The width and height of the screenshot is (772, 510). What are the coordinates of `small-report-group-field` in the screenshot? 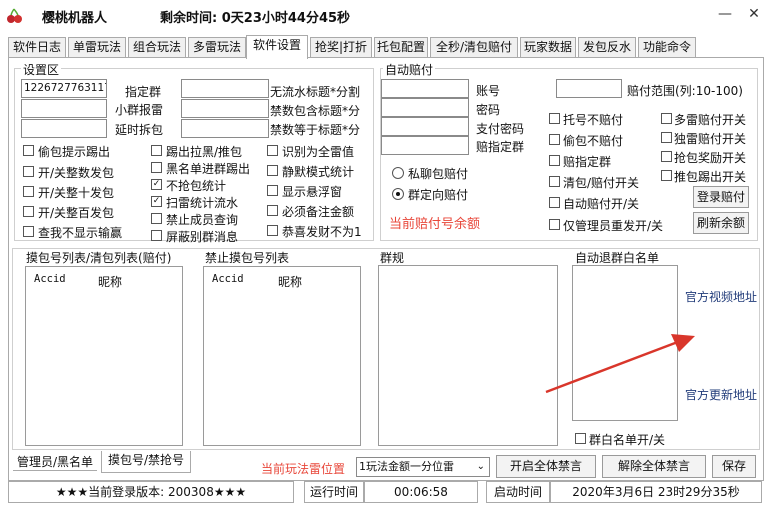 It's located at (225, 108).